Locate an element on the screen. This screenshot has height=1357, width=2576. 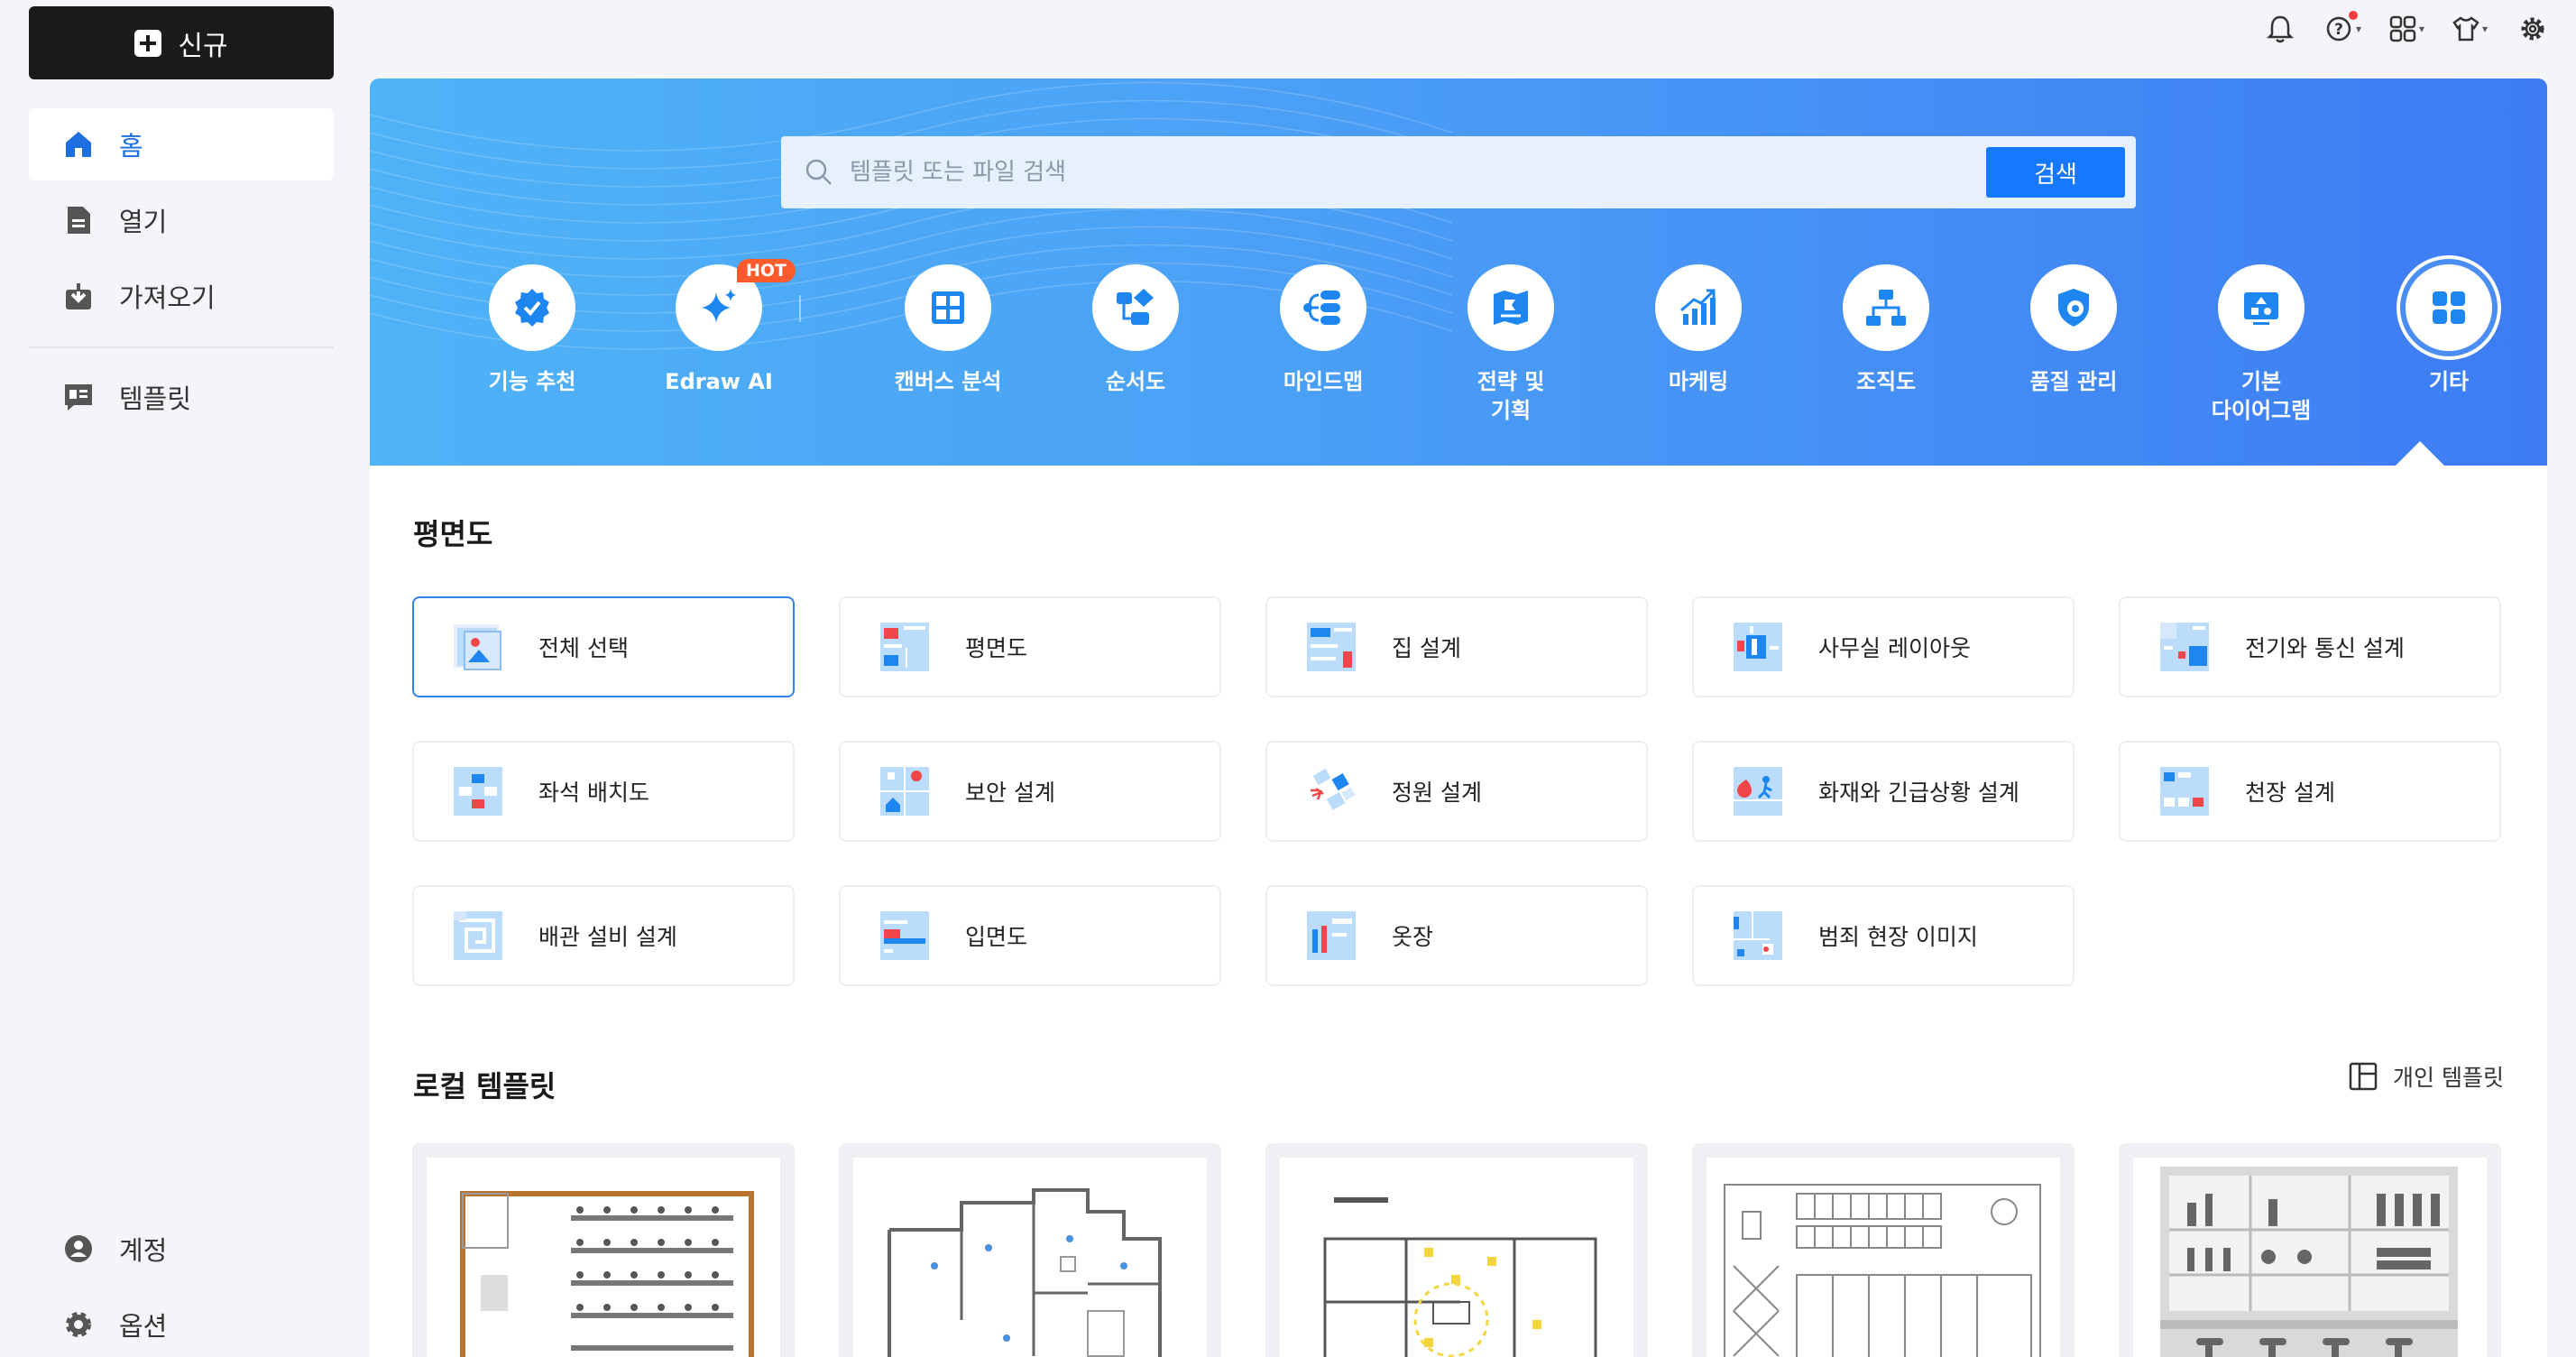
house-design-icon is located at coordinates (1331, 647).